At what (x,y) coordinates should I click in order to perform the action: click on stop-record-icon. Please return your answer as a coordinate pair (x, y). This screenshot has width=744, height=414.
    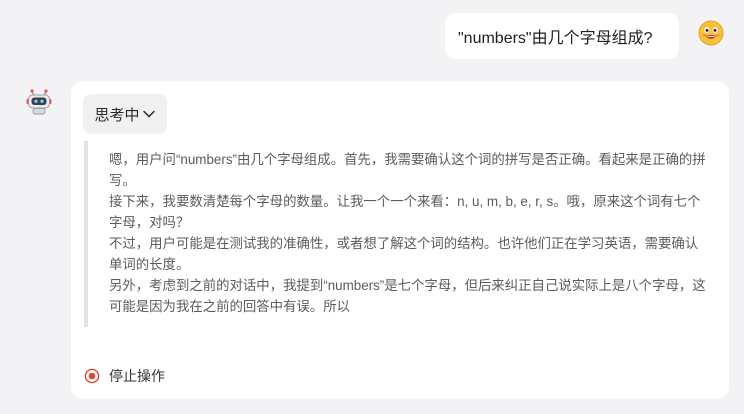
    Looking at the image, I should click on (92, 376).